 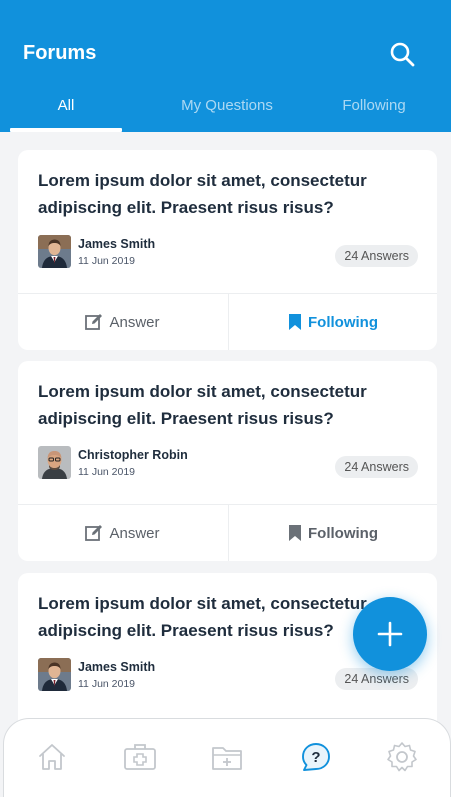 What do you see at coordinates (133, 455) in the screenshot?
I see `author-name: Christopher Robin` at bounding box center [133, 455].